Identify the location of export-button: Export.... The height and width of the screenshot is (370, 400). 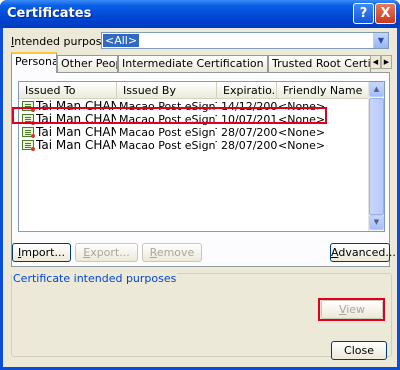
(106, 252).